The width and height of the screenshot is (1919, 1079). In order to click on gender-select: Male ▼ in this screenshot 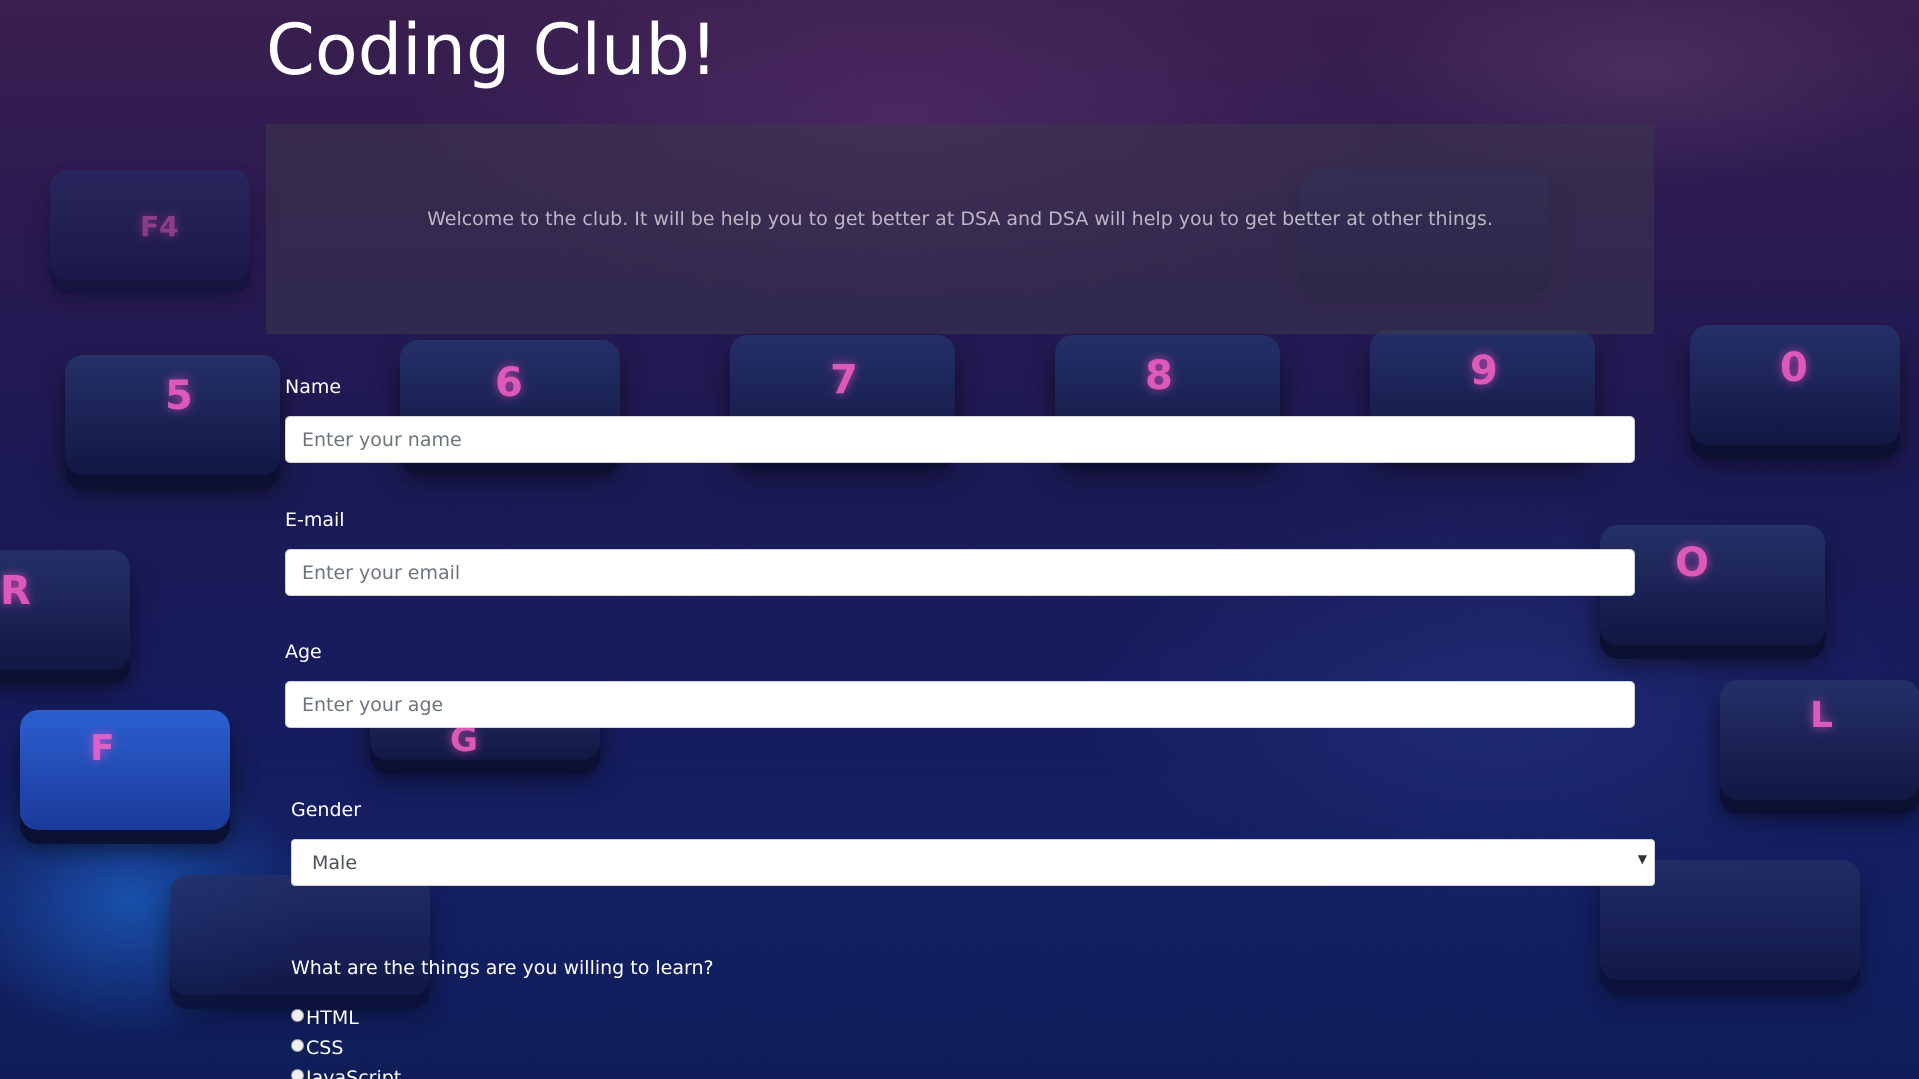, I will do `click(973, 862)`.